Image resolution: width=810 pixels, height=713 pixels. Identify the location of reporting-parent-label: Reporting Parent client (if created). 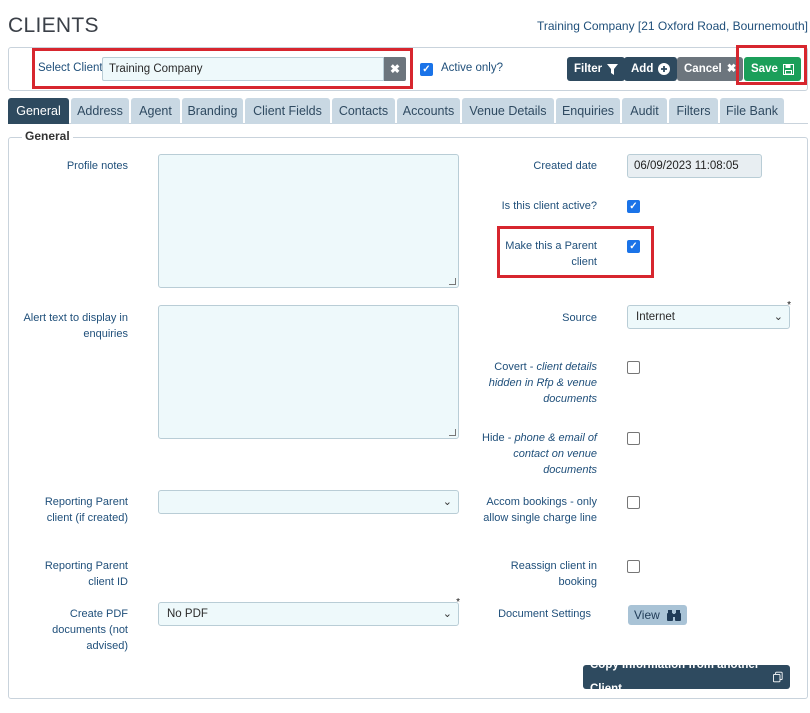
(86, 510).